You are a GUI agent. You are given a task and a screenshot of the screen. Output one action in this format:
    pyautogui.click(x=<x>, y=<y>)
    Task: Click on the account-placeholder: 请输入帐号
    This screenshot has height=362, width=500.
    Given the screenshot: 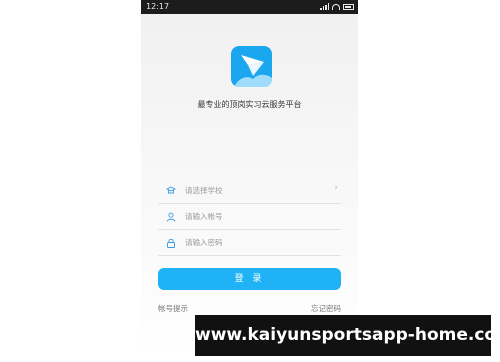 What is the action you would take?
    pyautogui.click(x=204, y=216)
    